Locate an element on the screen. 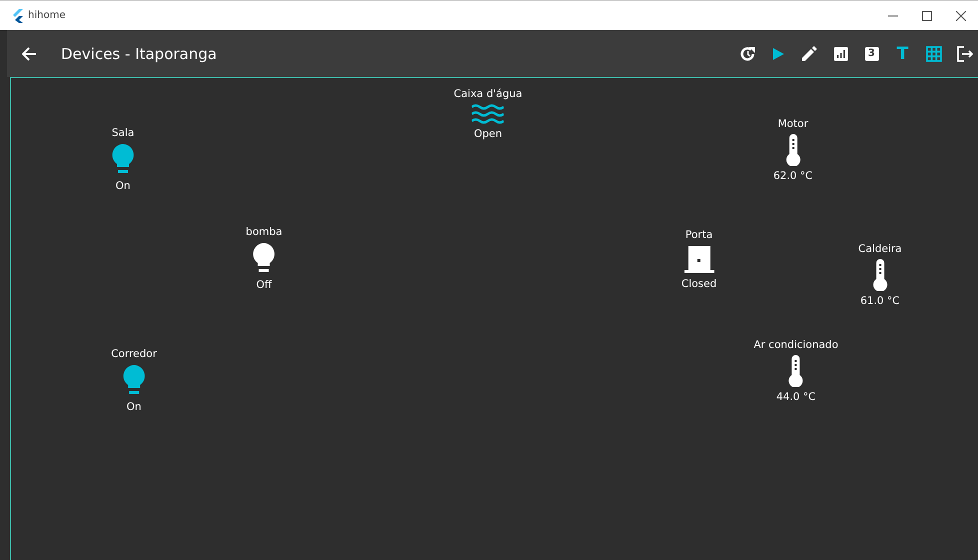 Image resolution: width=978 pixels, height=560 pixels. device-name: Corredor is located at coordinates (134, 354).